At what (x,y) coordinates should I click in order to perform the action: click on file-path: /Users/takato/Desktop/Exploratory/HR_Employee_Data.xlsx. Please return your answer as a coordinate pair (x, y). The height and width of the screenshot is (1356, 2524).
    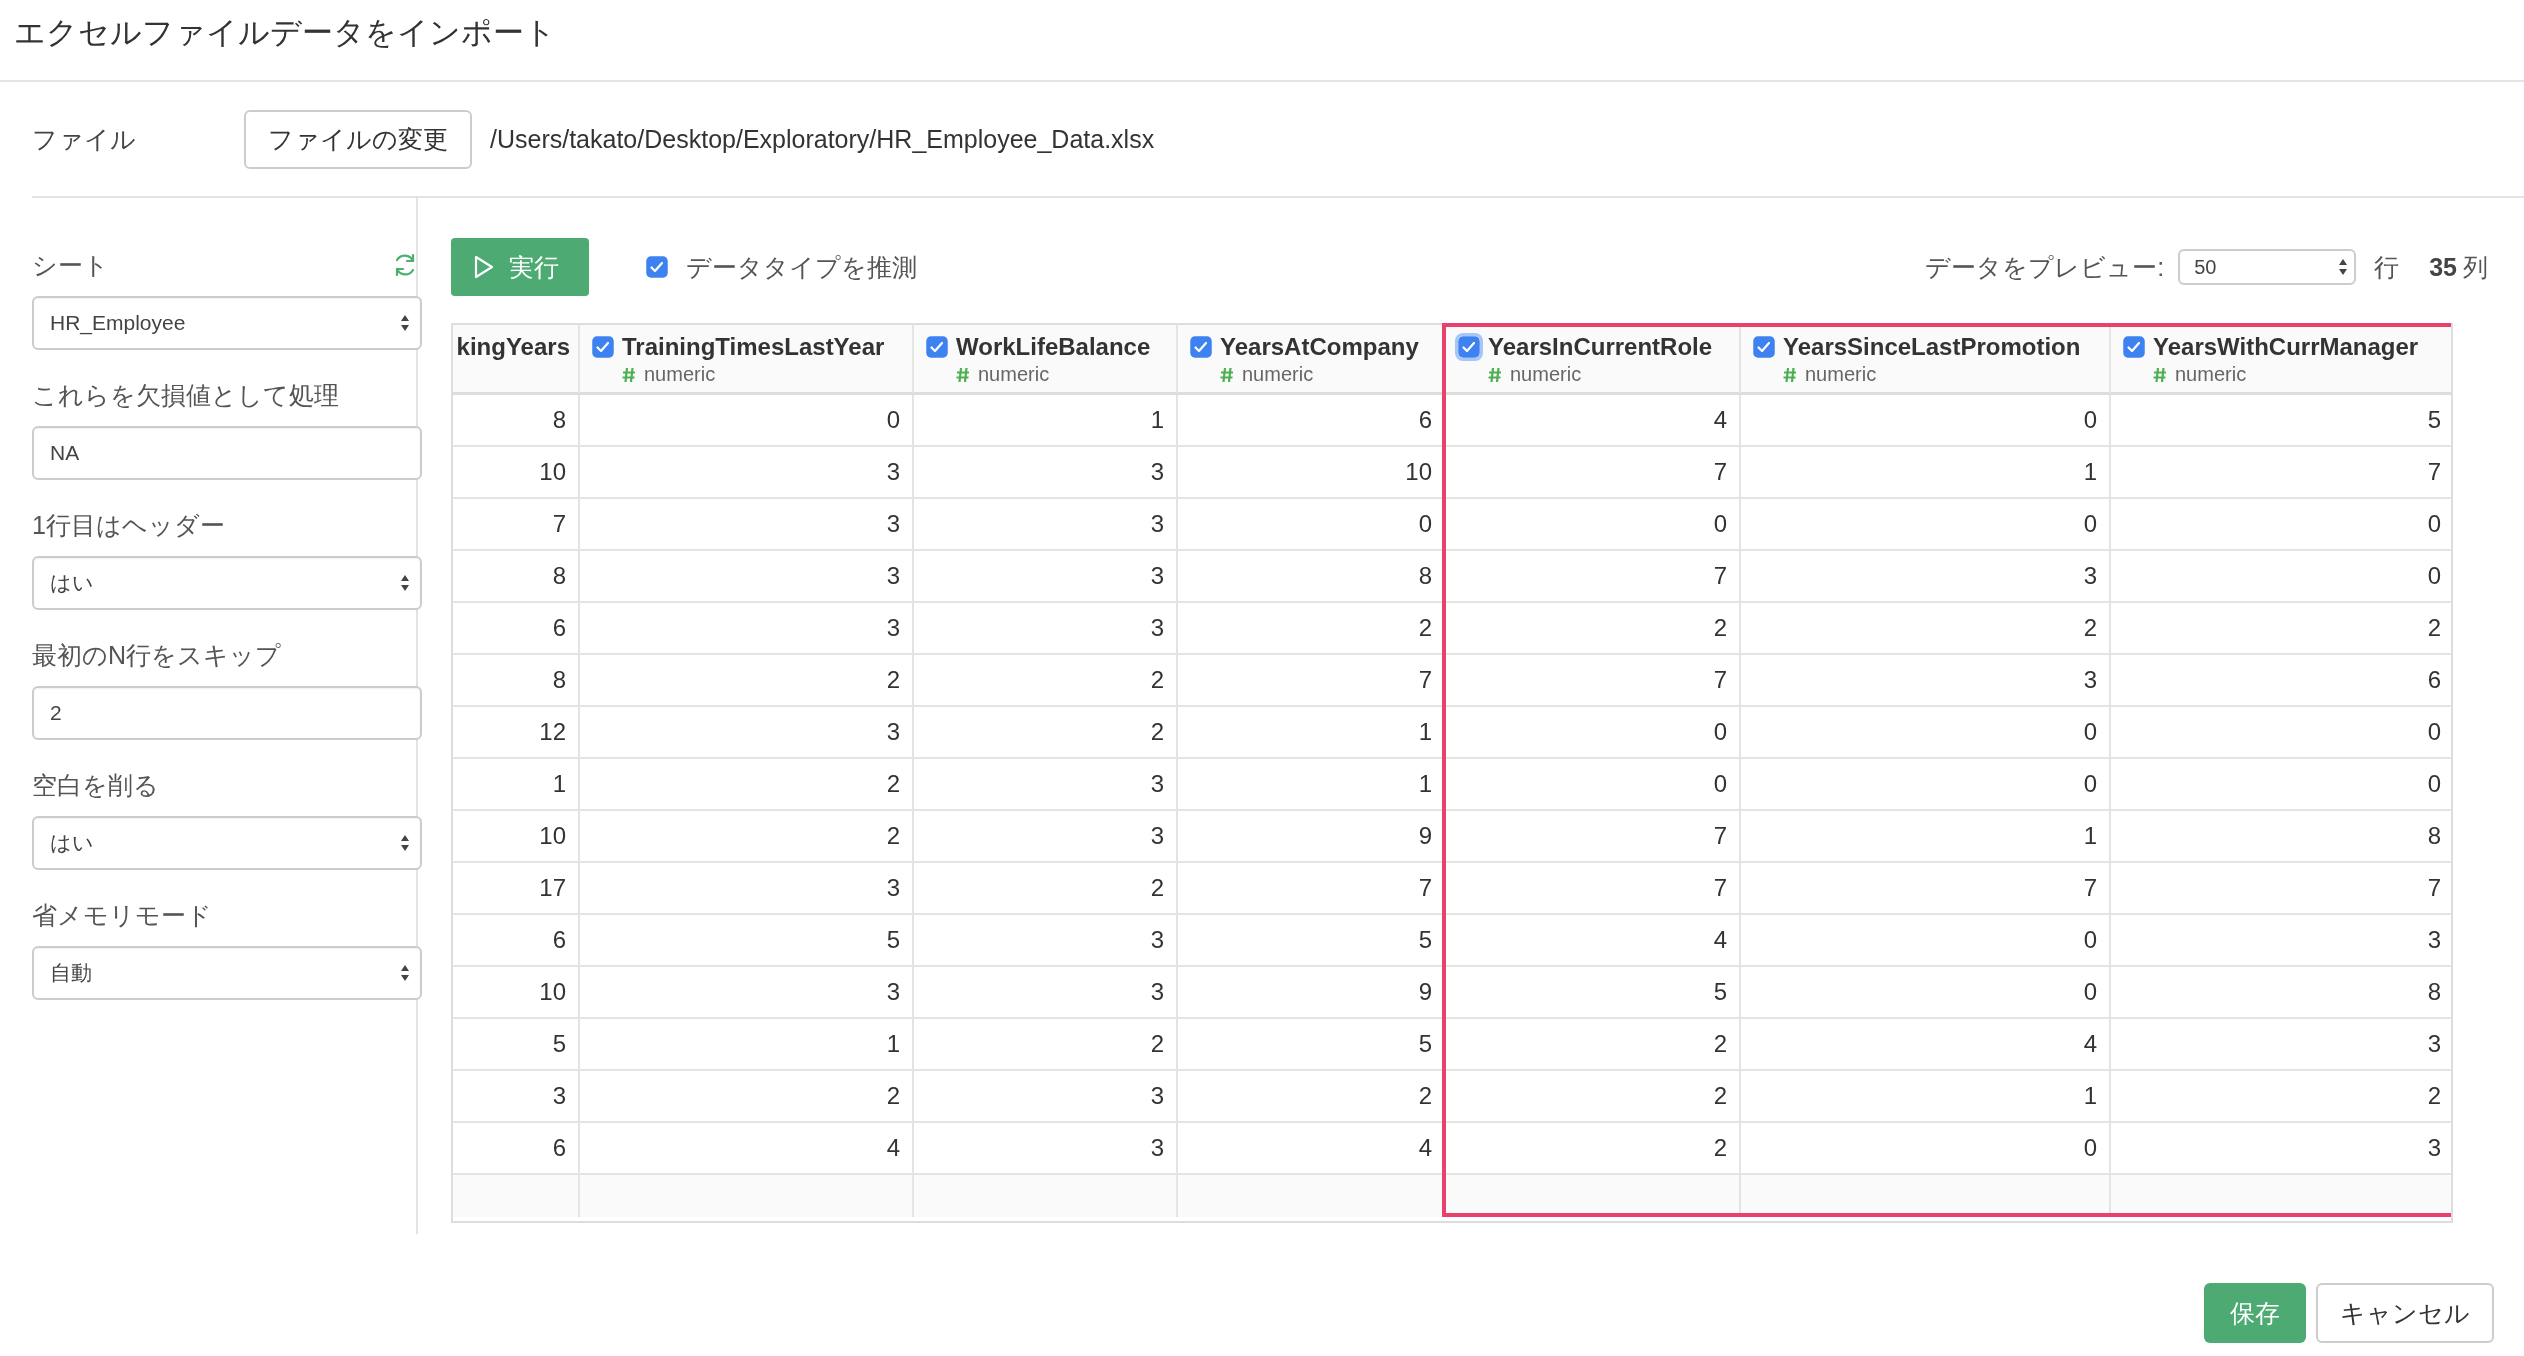
    Looking at the image, I should click on (822, 139).